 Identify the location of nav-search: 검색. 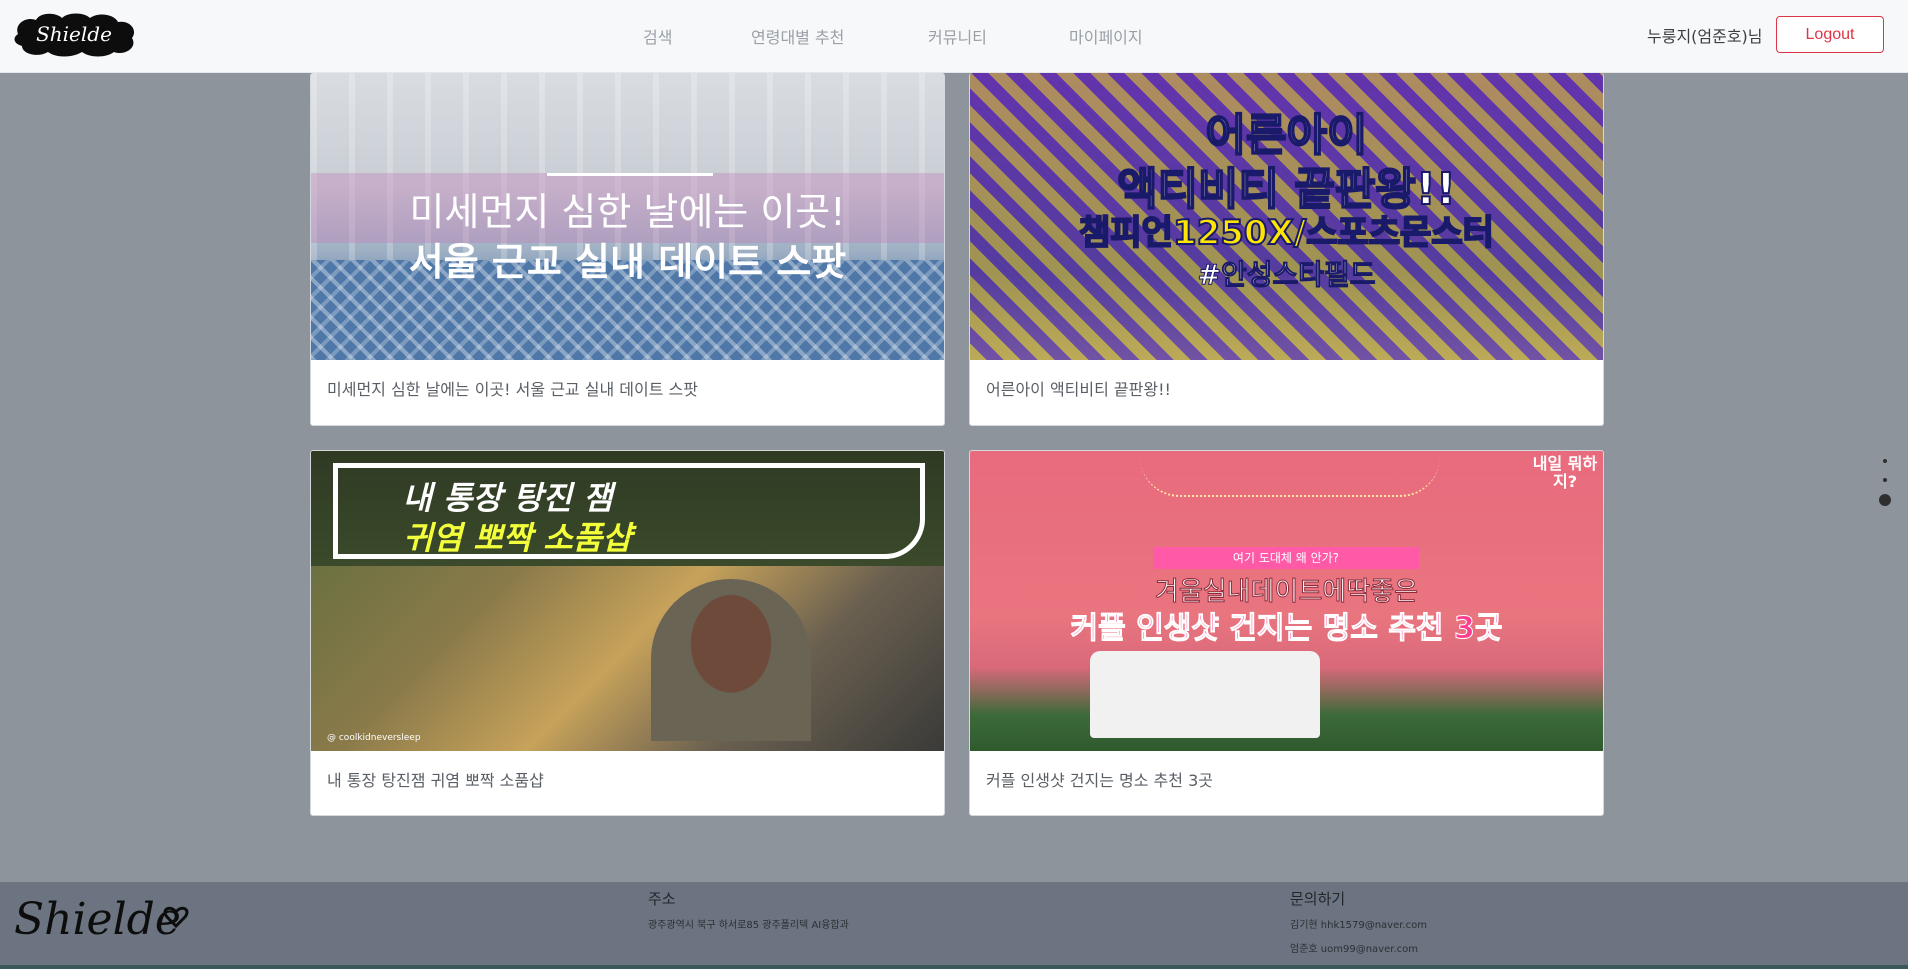
(657, 36).